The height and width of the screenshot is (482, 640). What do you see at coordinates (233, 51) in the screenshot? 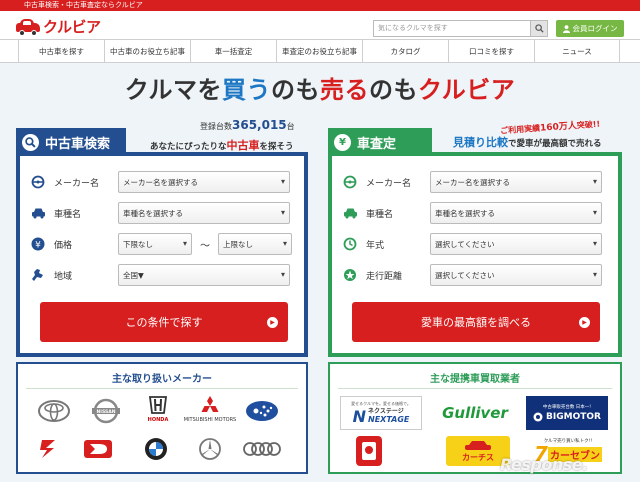
I see `nav-bulk-appraisal: 車一括査定` at bounding box center [233, 51].